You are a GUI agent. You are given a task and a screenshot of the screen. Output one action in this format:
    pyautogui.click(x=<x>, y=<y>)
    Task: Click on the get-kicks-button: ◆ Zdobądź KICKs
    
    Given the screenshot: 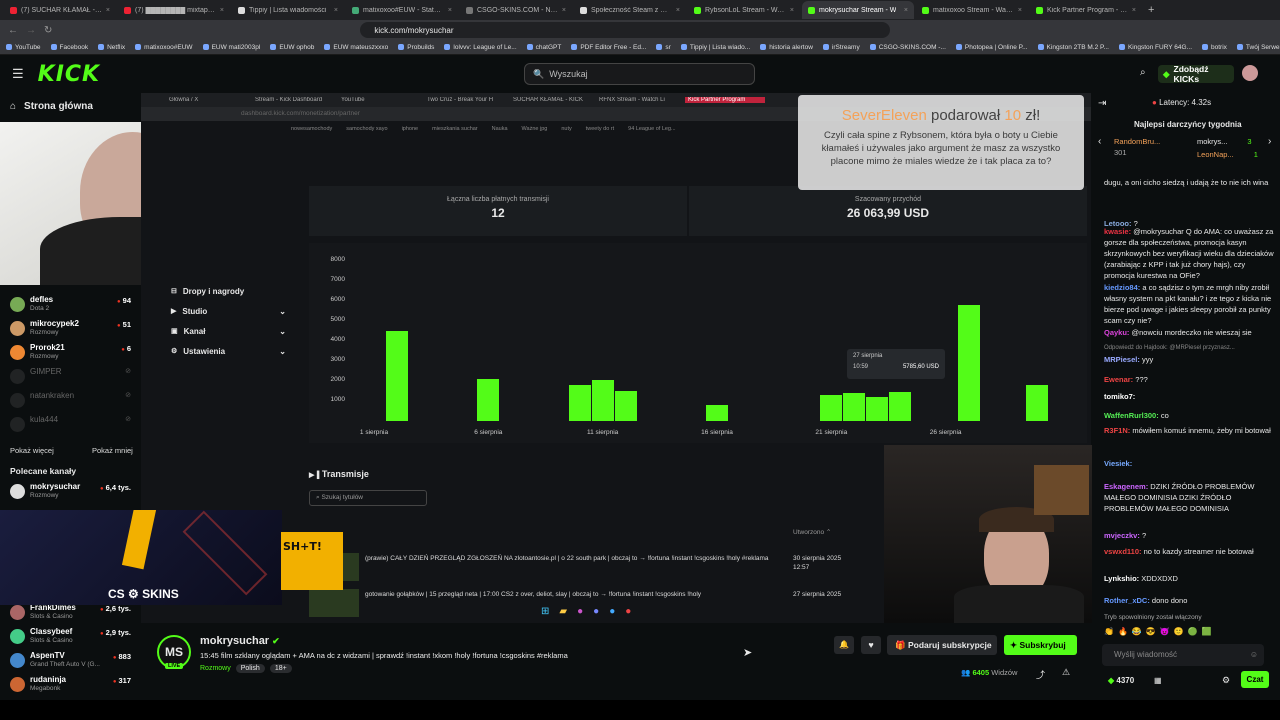 What is the action you would take?
    pyautogui.click(x=1196, y=74)
    